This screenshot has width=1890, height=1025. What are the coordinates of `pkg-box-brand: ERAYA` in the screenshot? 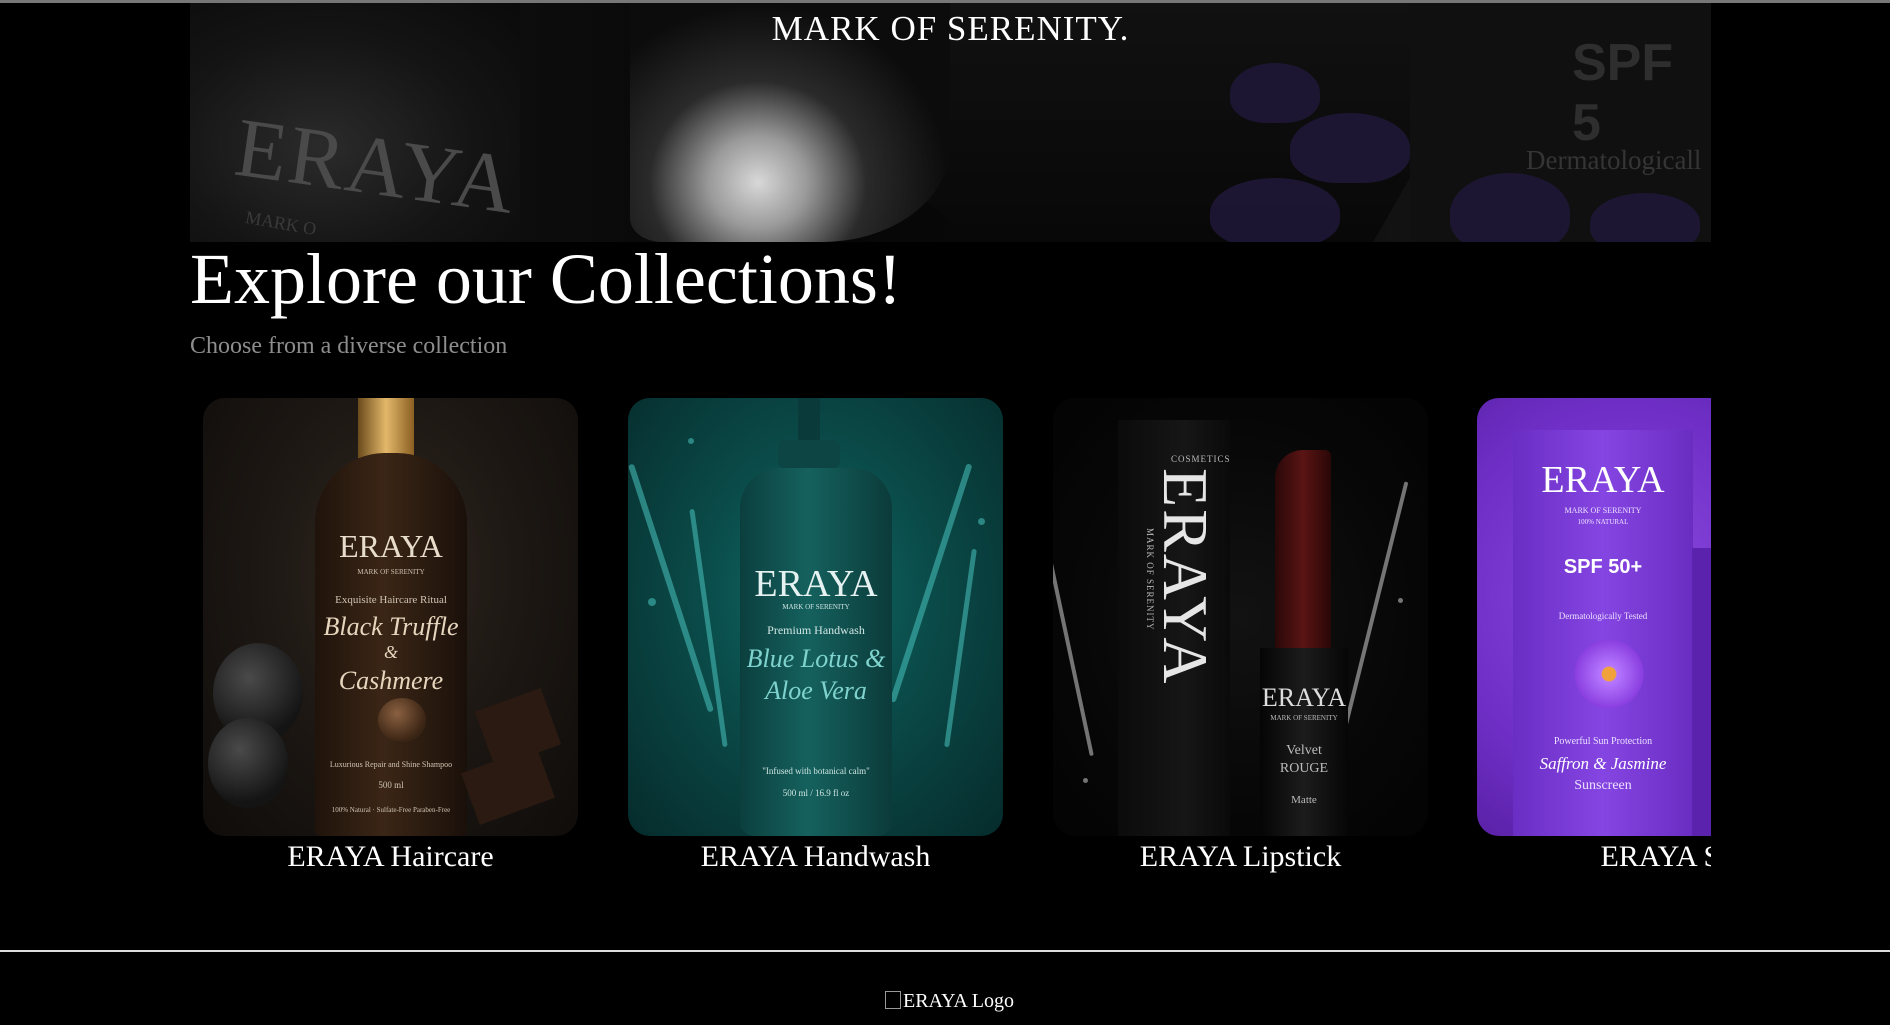 It's located at (1185, 577).